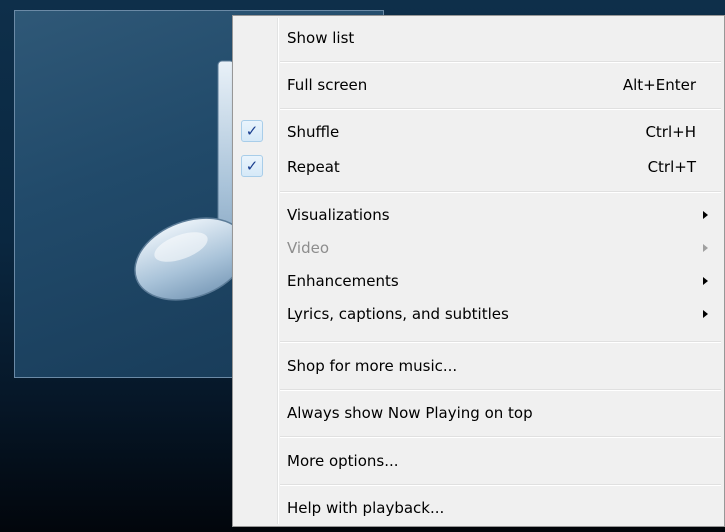 The image size is (725, 532). What do you see at coordinates (410, 413) in the screenshot?
I see `menu-item-label: Always show Now Playing on top` at bounding box center [410, 413].